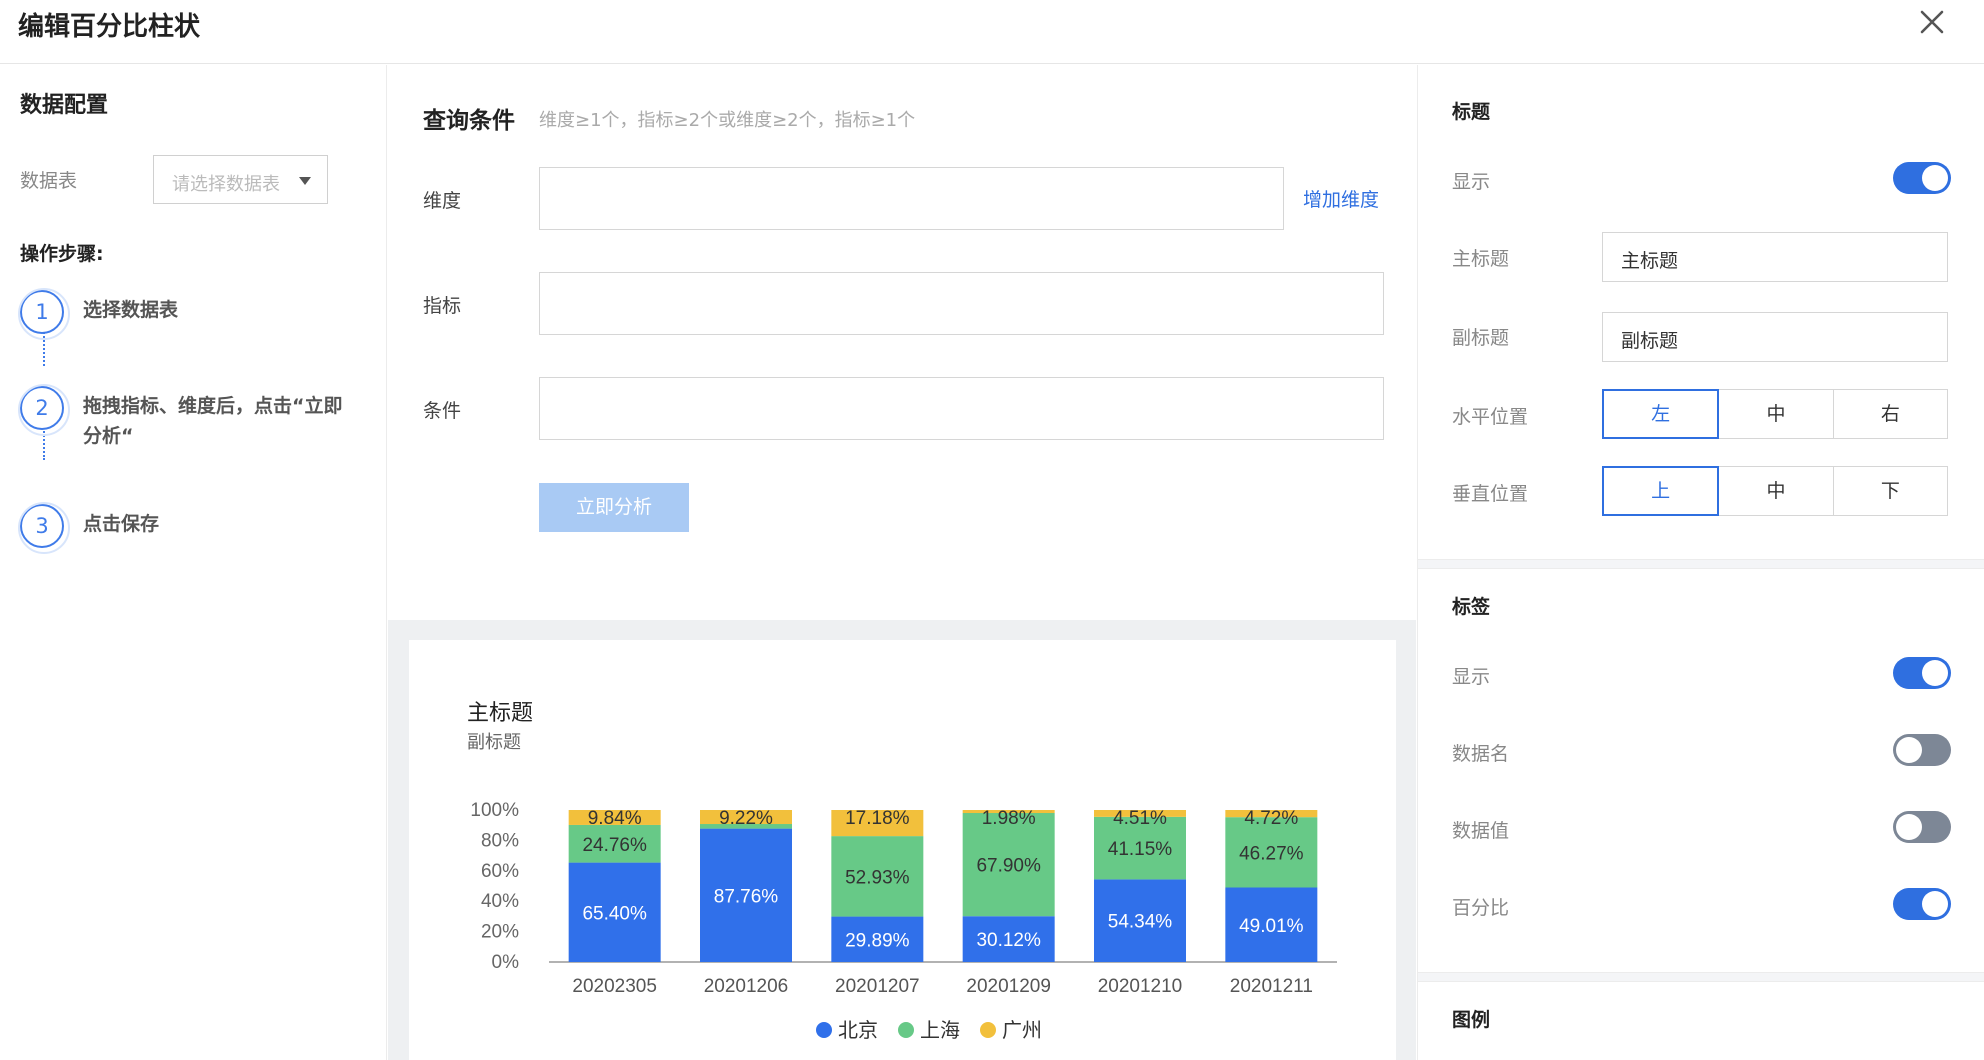  Describe the element at coordinates (1661, 414) in the screenshot. I see `h-position-left: 左` at that location.